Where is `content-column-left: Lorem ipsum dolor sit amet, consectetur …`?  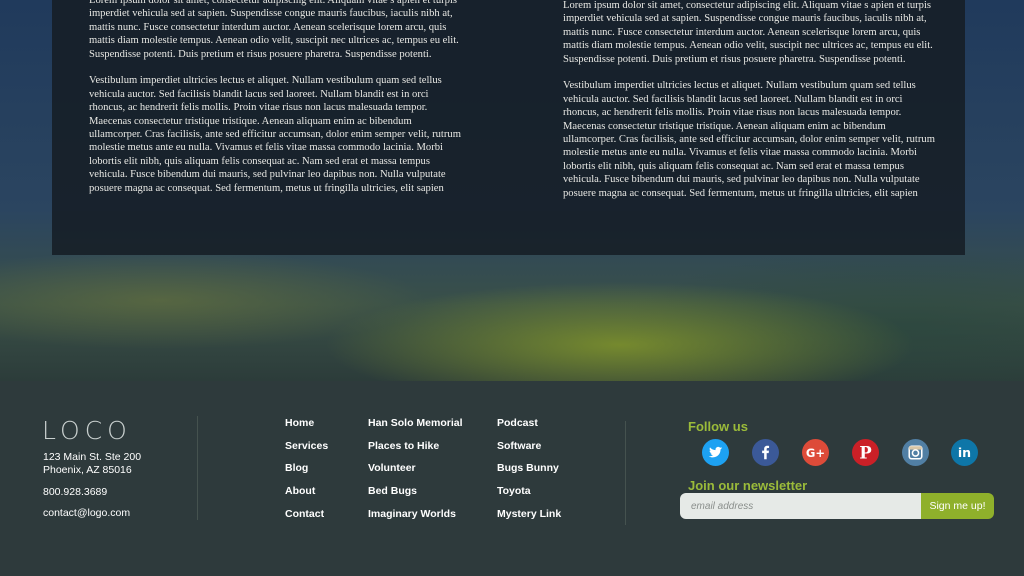 content-column-left: Lorem ipsum dolor sit amet, consectetur … is located at coordinates (275, 104).